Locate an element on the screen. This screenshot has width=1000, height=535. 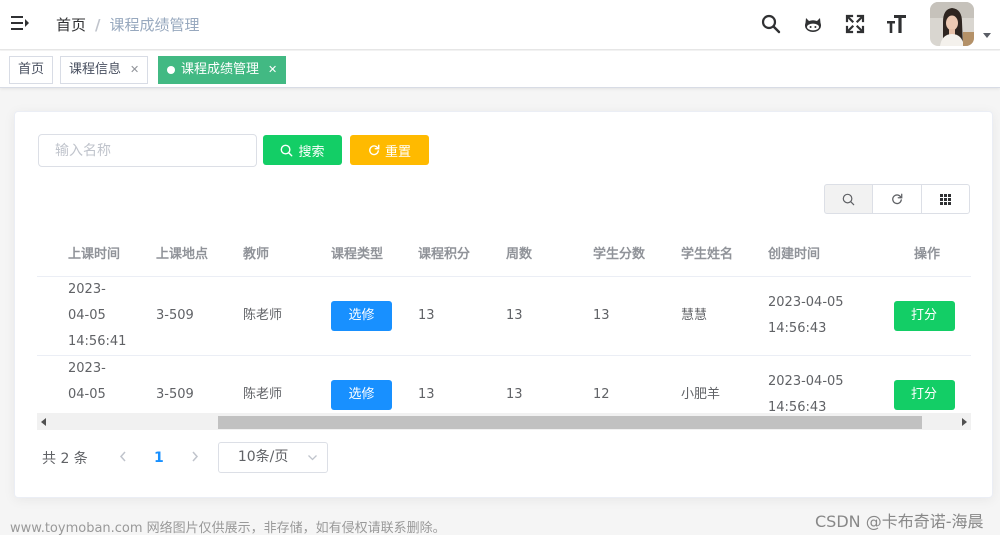
tag-label: 课程成绩管理 is located at coordinates (220, 69).